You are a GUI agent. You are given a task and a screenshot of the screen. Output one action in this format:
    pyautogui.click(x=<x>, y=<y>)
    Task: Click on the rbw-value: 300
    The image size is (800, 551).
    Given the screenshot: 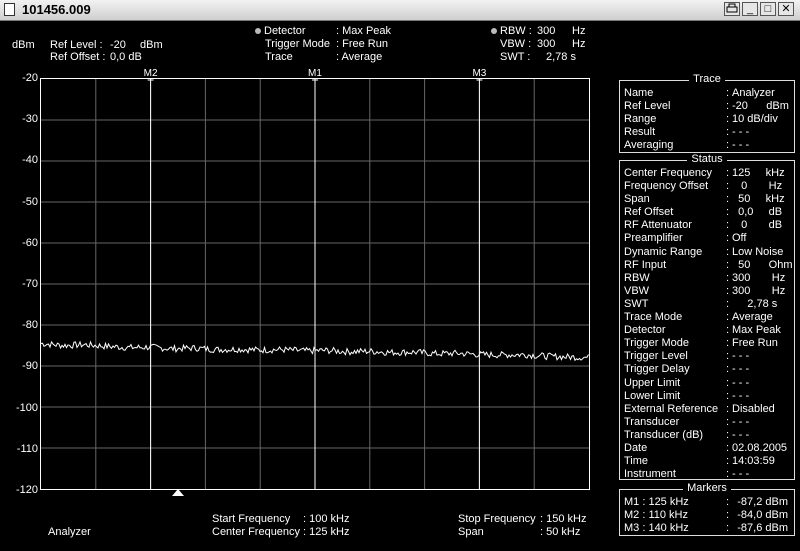 What is the action you would take?
    pyautogui.click(x=546, y=31)
    